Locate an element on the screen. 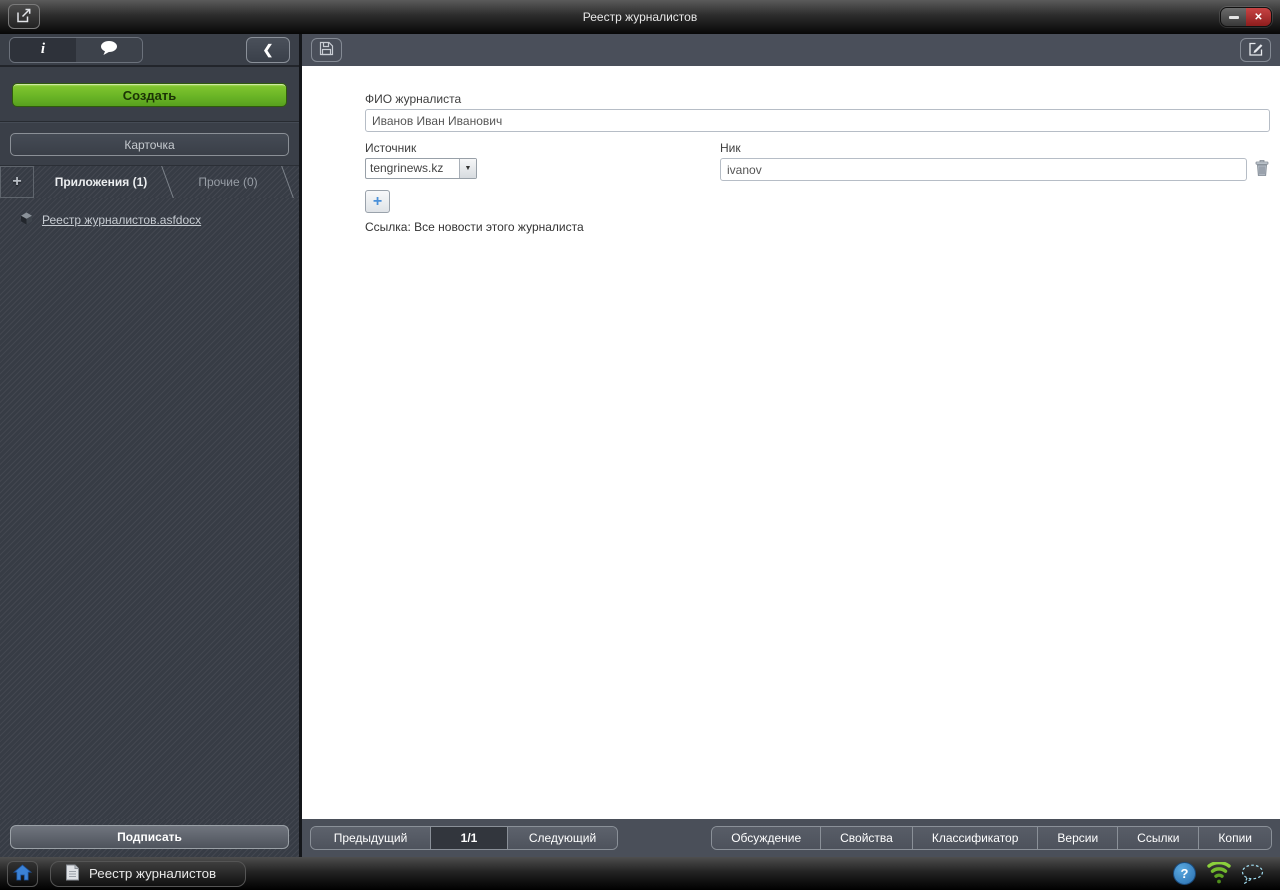 The width and height of the screenshot is (1280, 890). file-cube-icon is located at coordinates (26, 220).